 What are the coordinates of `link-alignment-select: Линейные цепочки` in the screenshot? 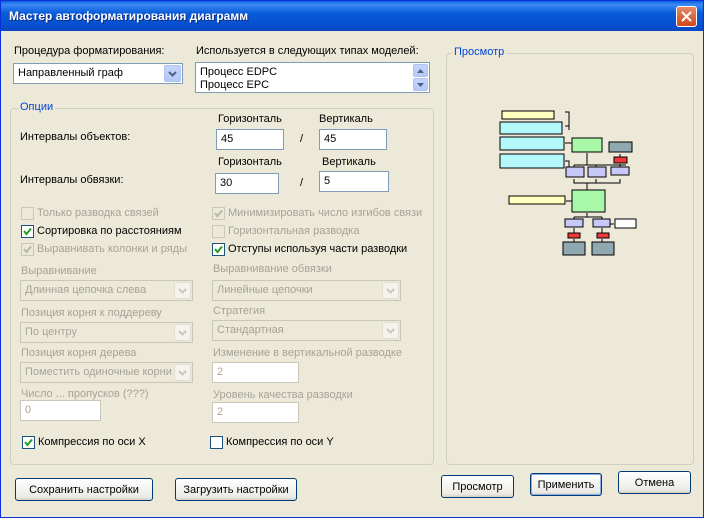 It's located at (306, 290).